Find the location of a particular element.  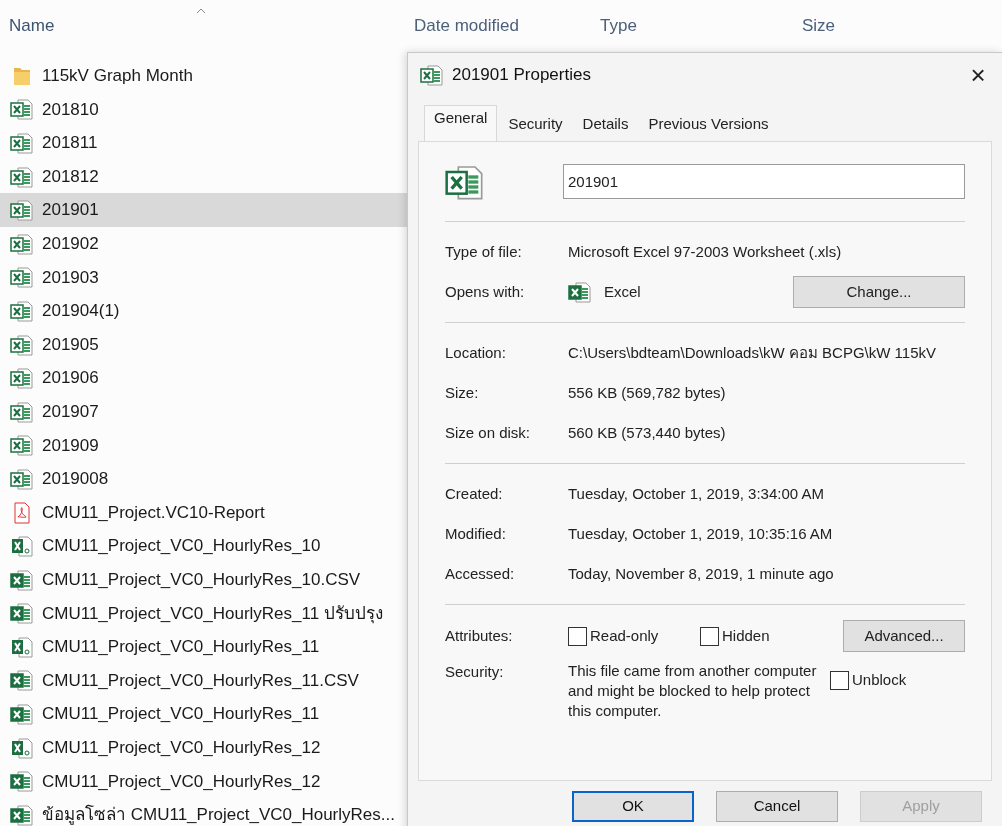

file-row: 201909 is located at coordinates (203, 445).